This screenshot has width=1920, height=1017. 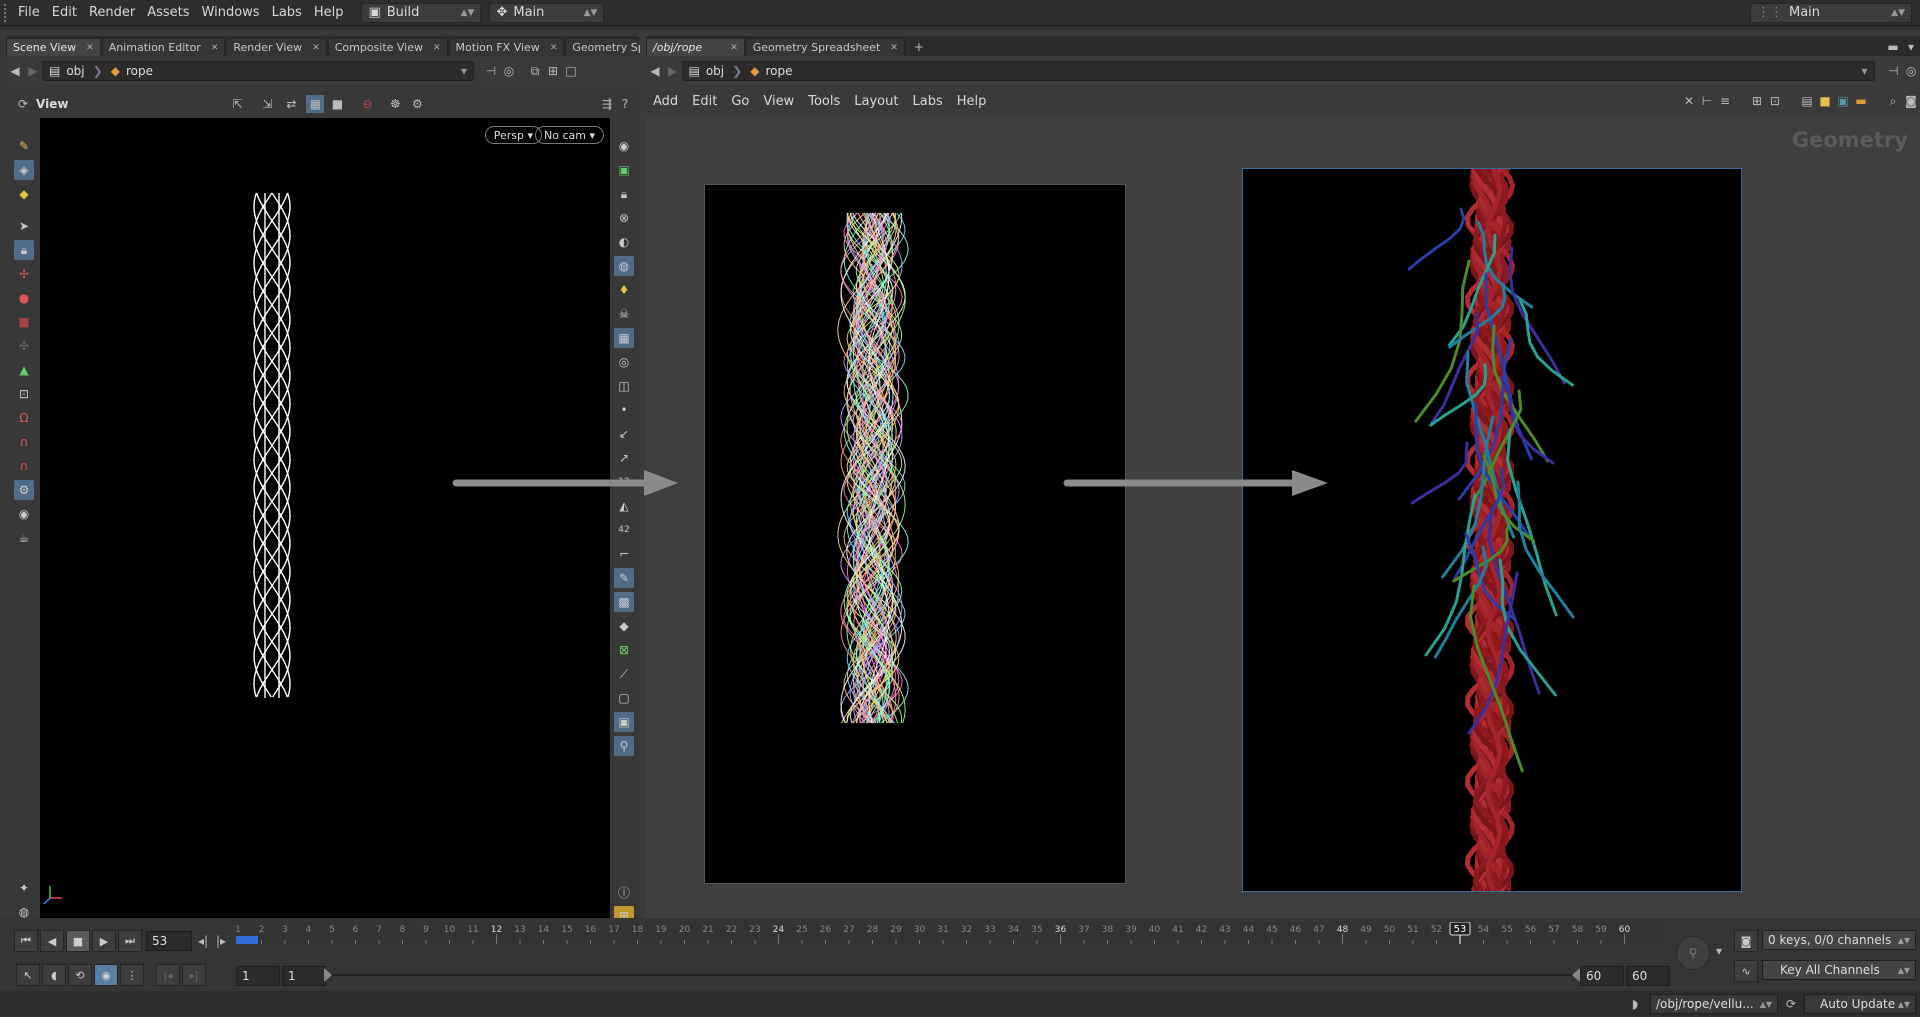 I want to click on realtime-icon: ↖, so click(x=28, y=975).